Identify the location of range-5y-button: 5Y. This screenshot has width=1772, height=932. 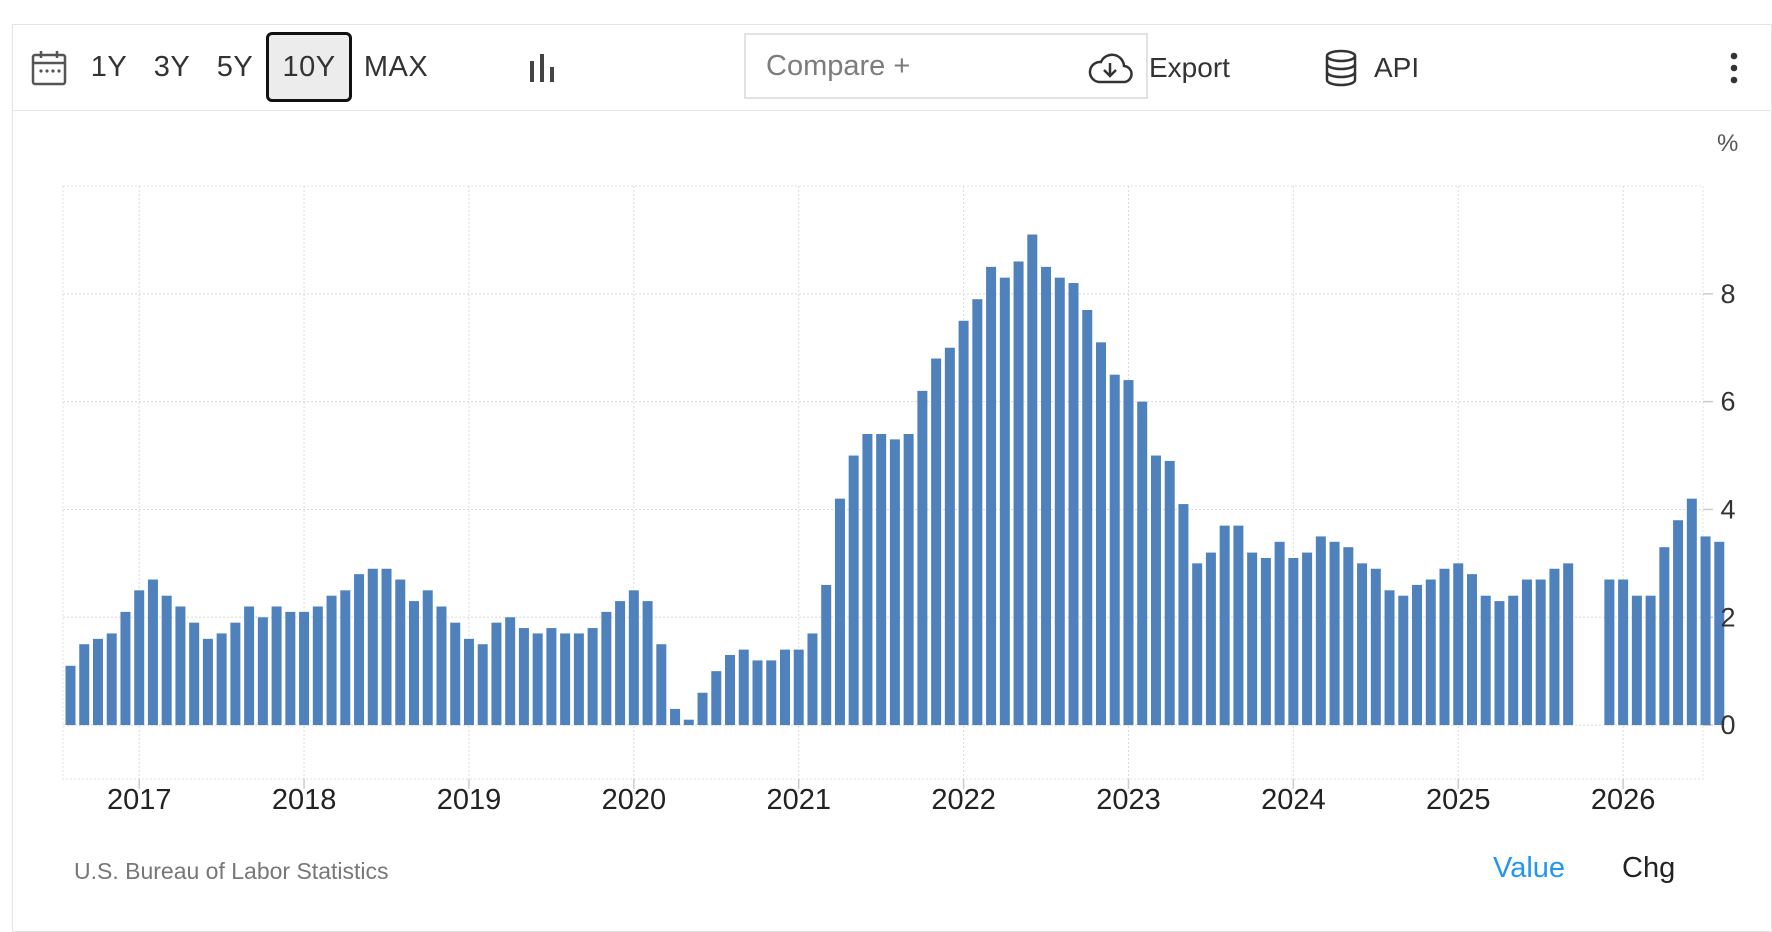
(235, 67).